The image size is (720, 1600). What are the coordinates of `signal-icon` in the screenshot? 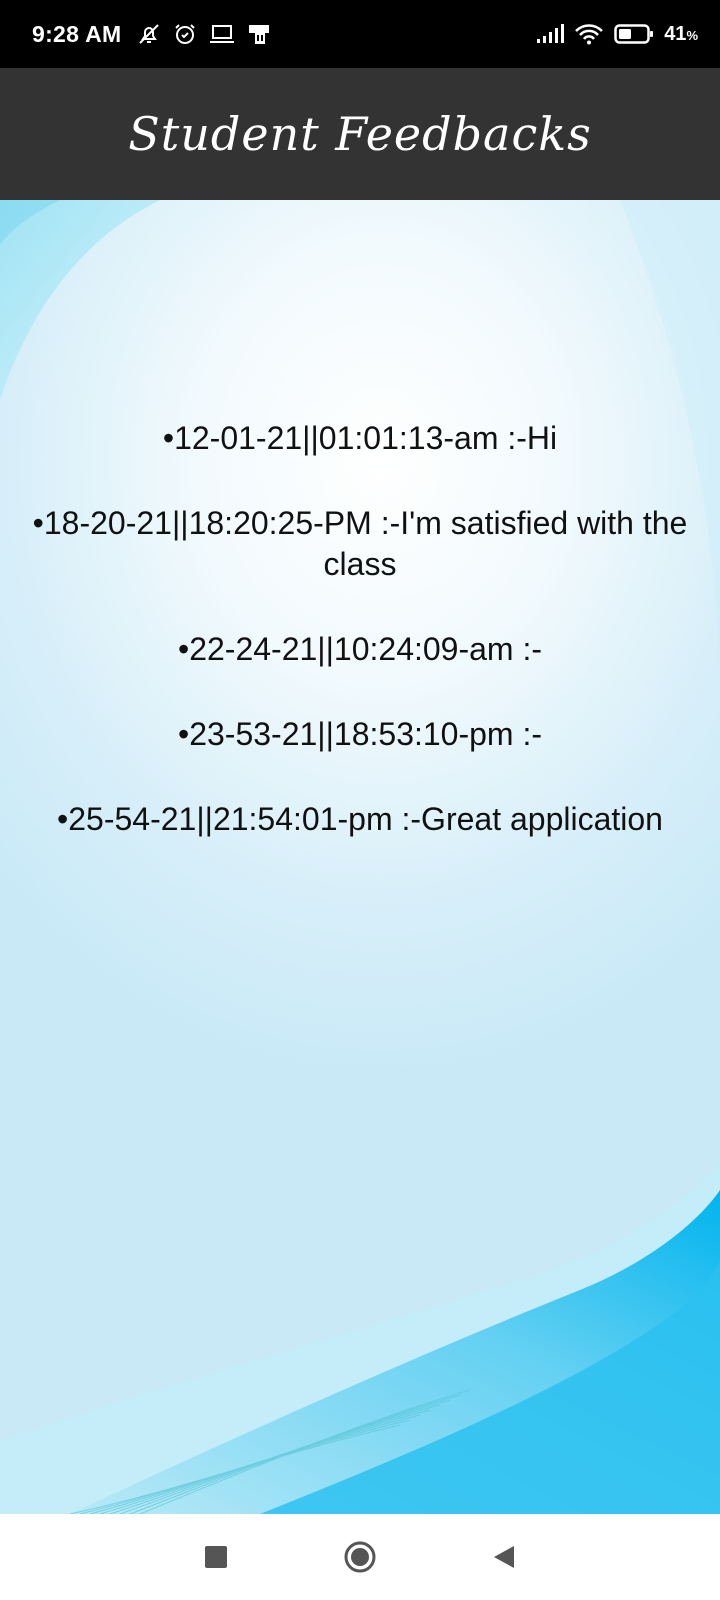 It's located at (550, 34).